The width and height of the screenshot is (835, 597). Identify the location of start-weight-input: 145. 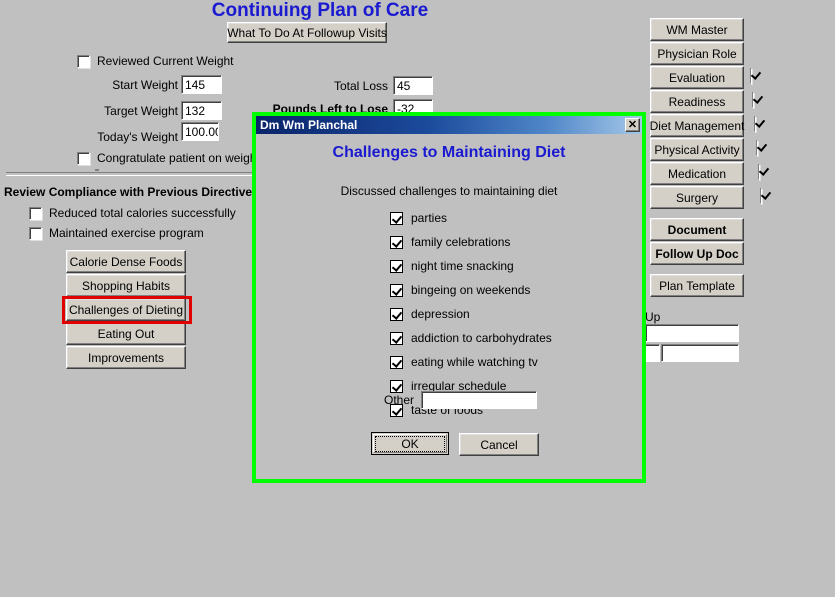
(201, 84).